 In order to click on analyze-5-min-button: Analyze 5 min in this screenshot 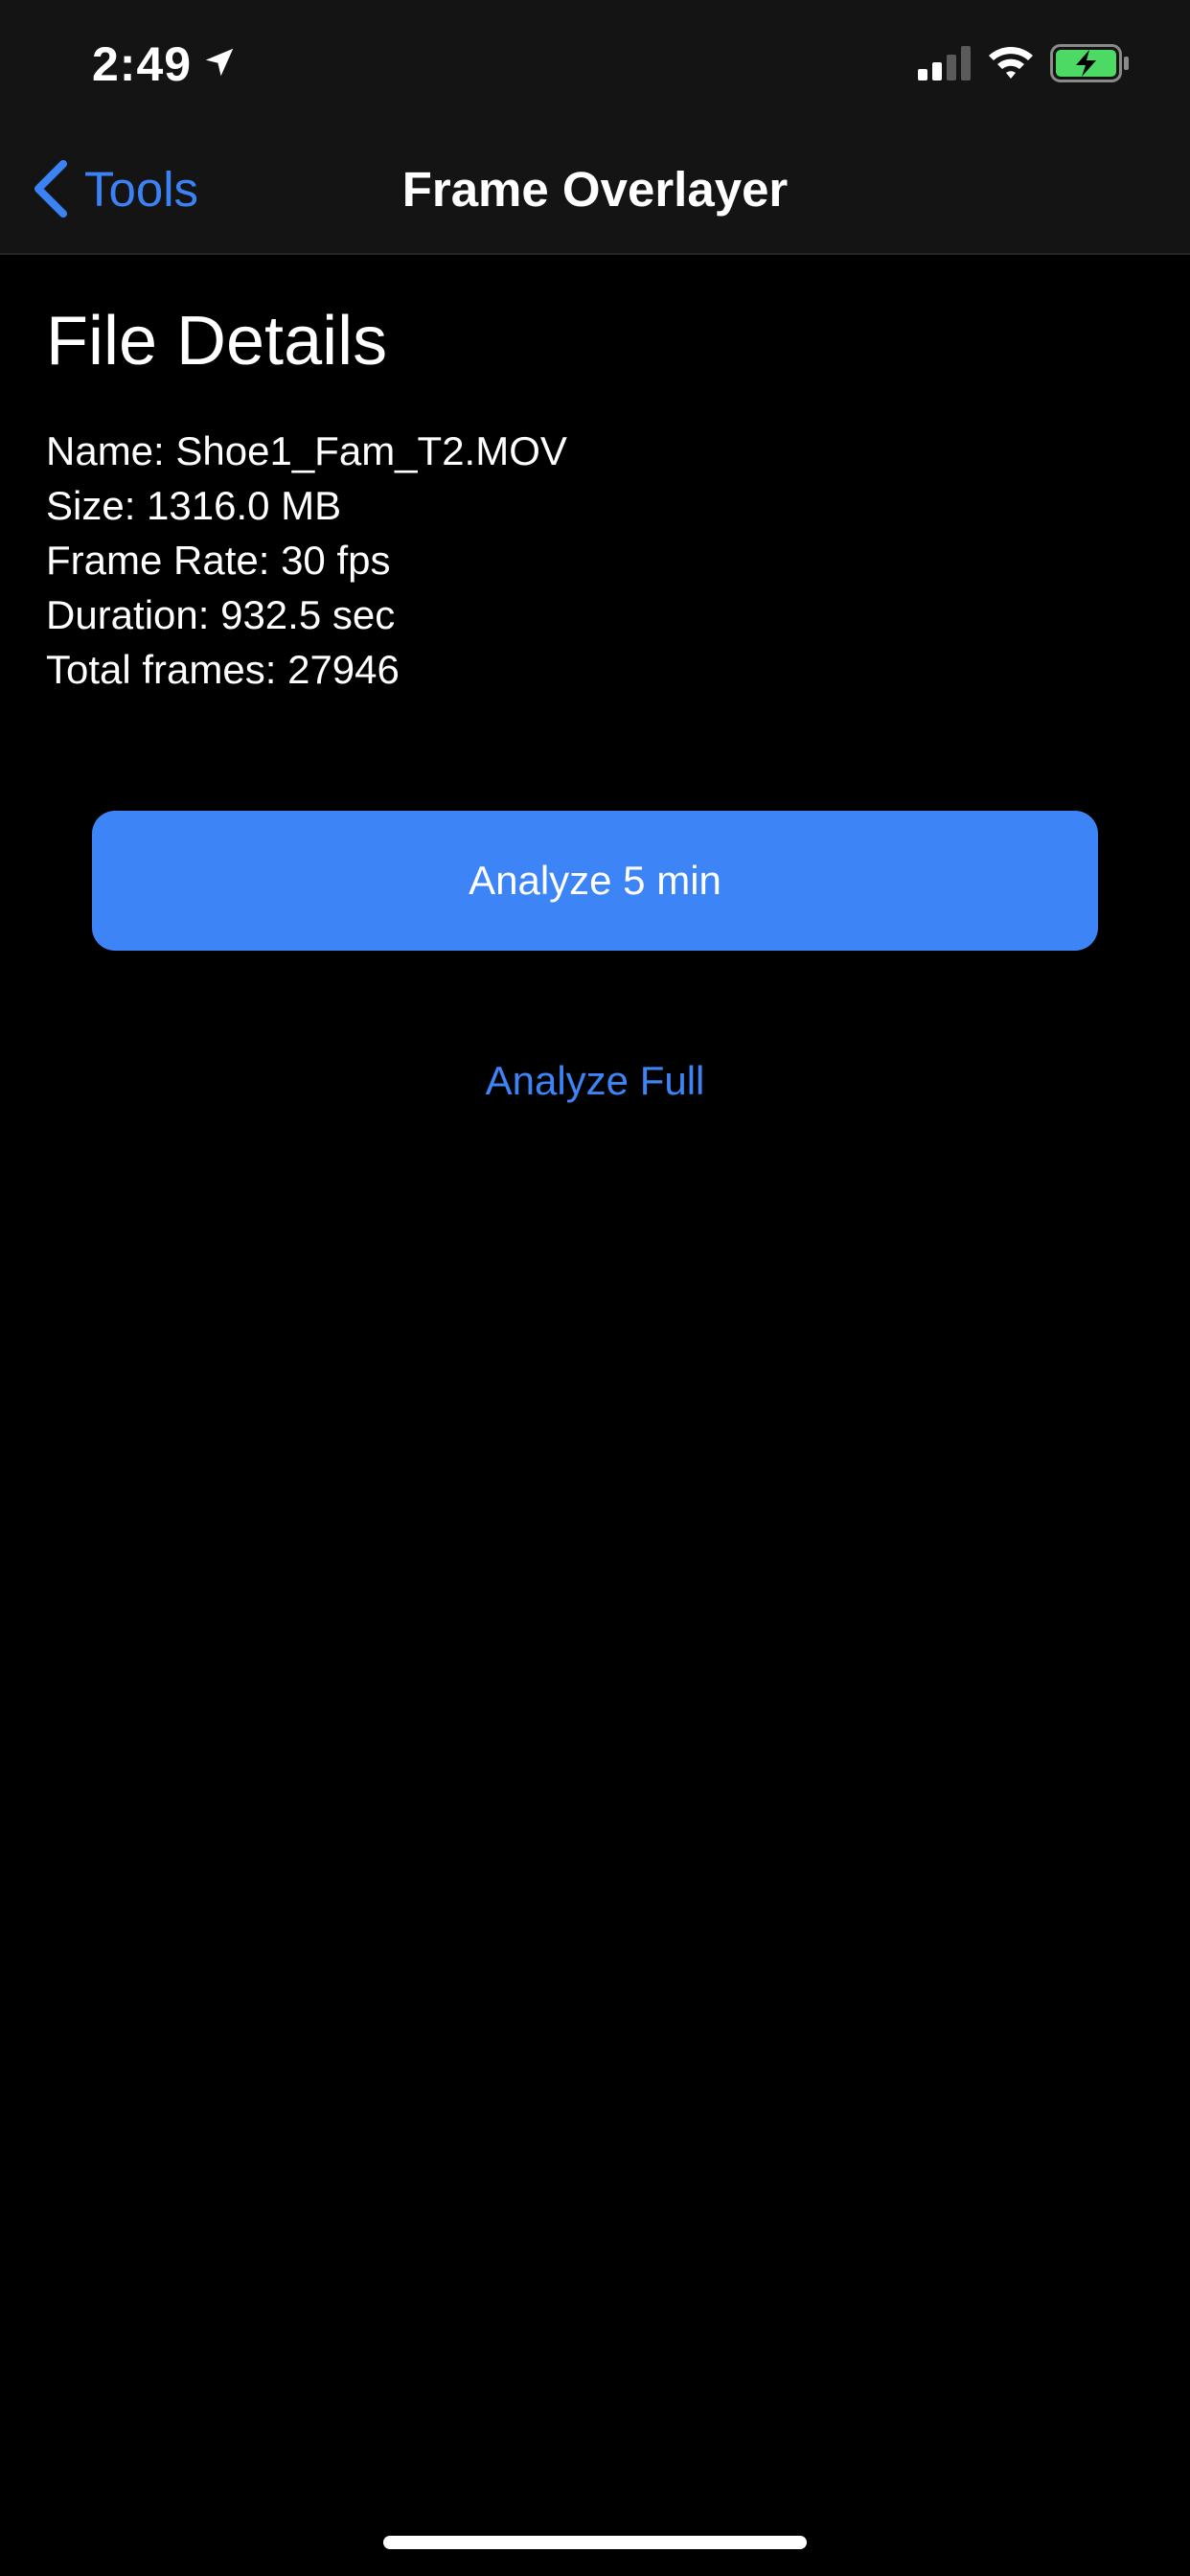, I will do `click(595, 881)`.